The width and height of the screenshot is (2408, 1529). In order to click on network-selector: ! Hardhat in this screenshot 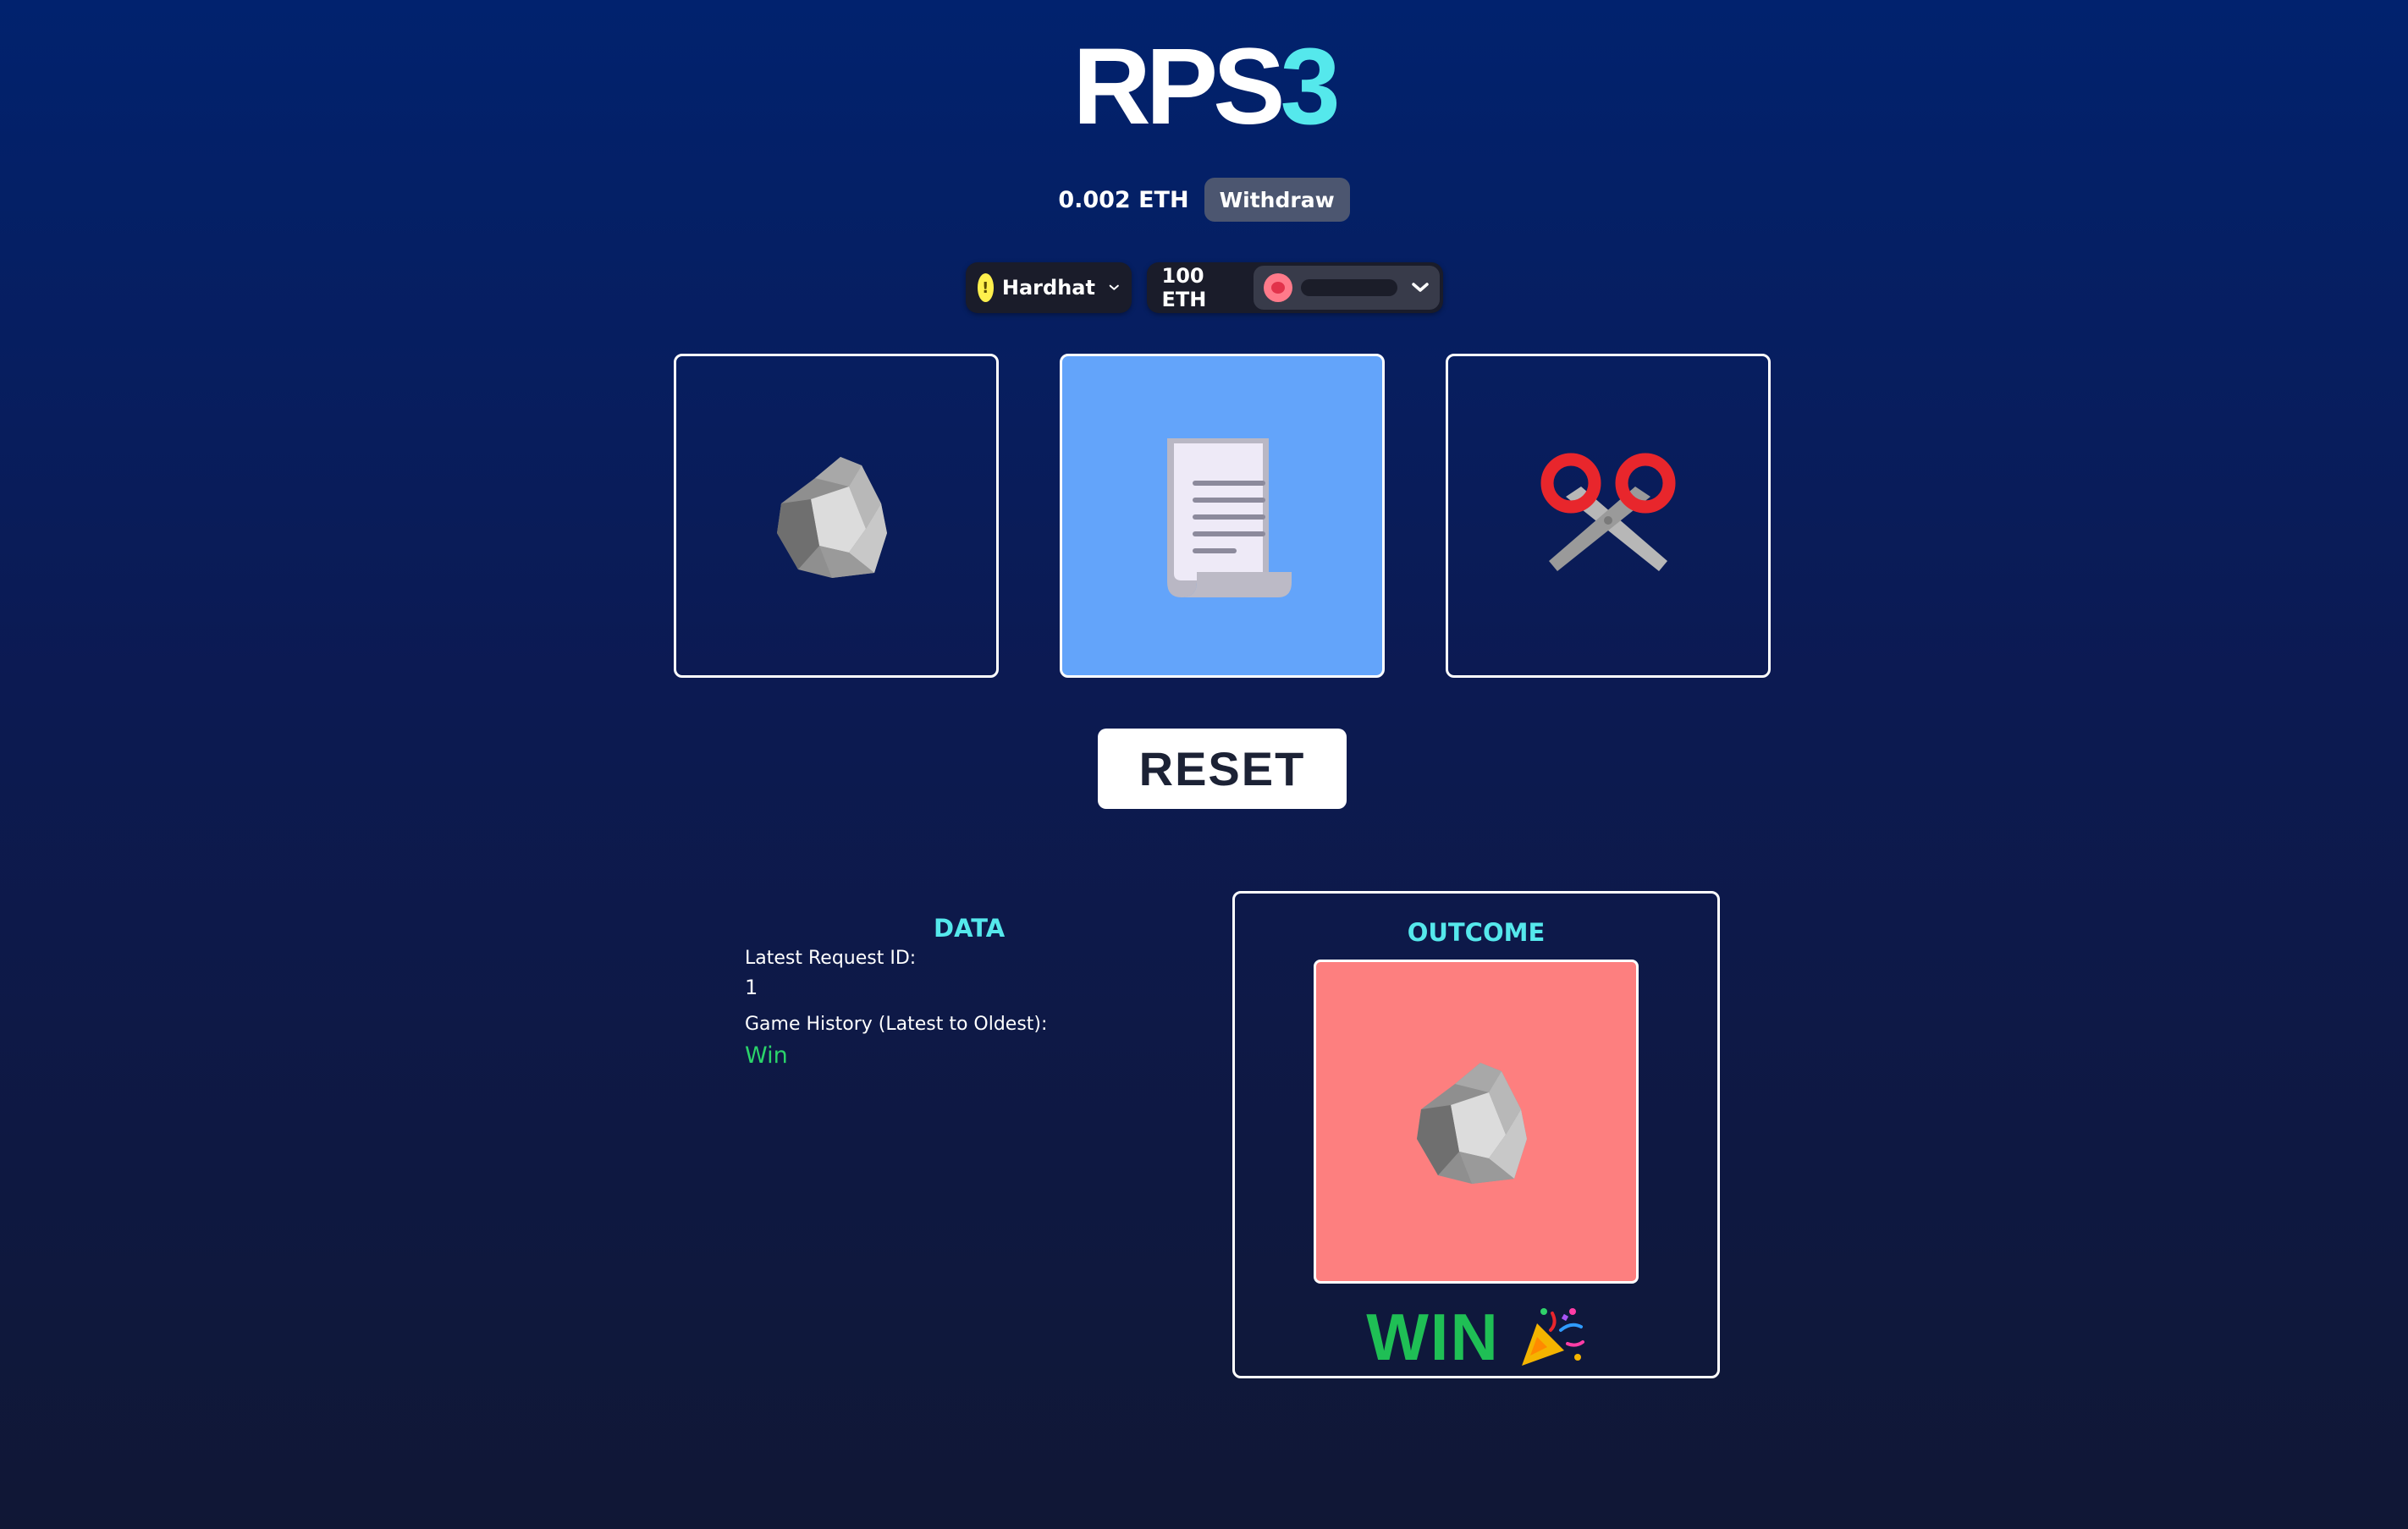, I will do `click(1048, 287)`.